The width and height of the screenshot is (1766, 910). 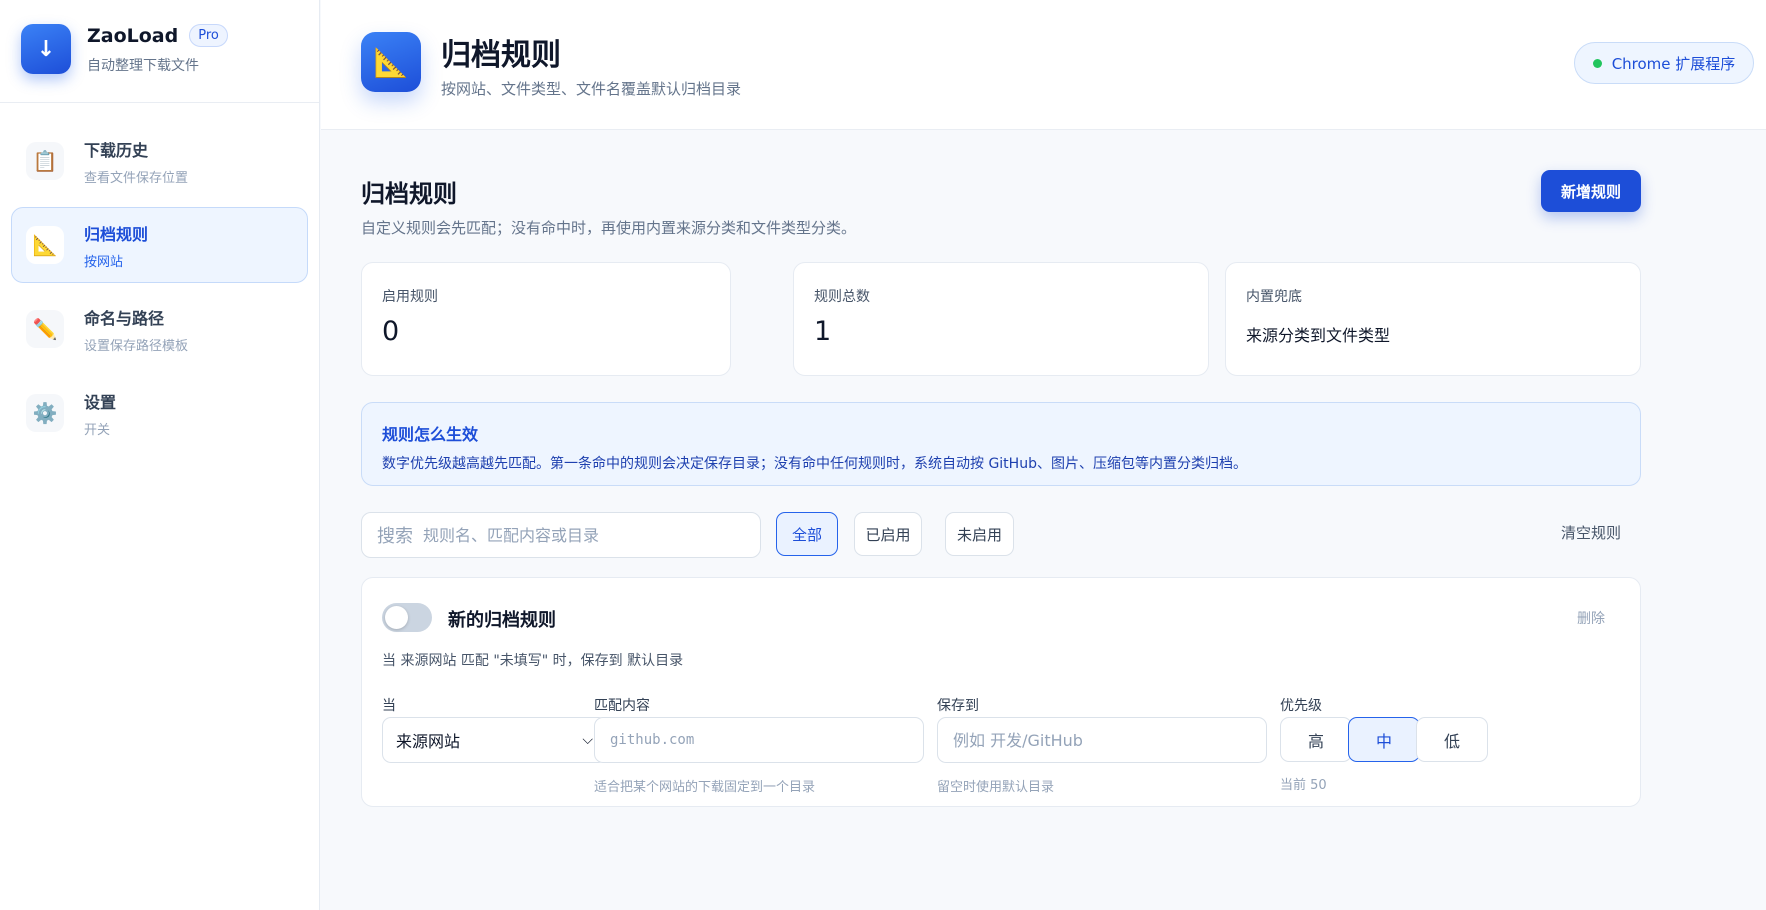 What do you see at coordinates (428, 741) in the screenshot?
I see `when-select-value: 来源网站` at bounding box center [428, 741].